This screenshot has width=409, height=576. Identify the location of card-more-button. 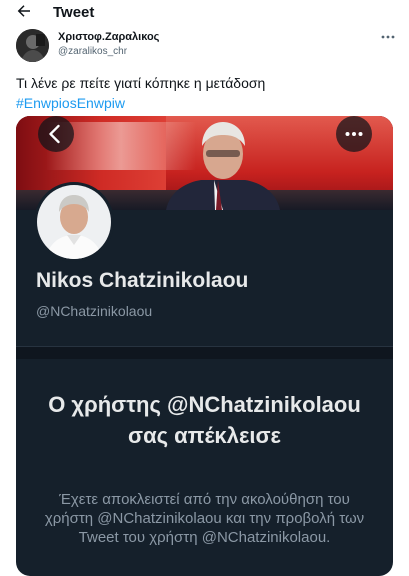
(354, 134).